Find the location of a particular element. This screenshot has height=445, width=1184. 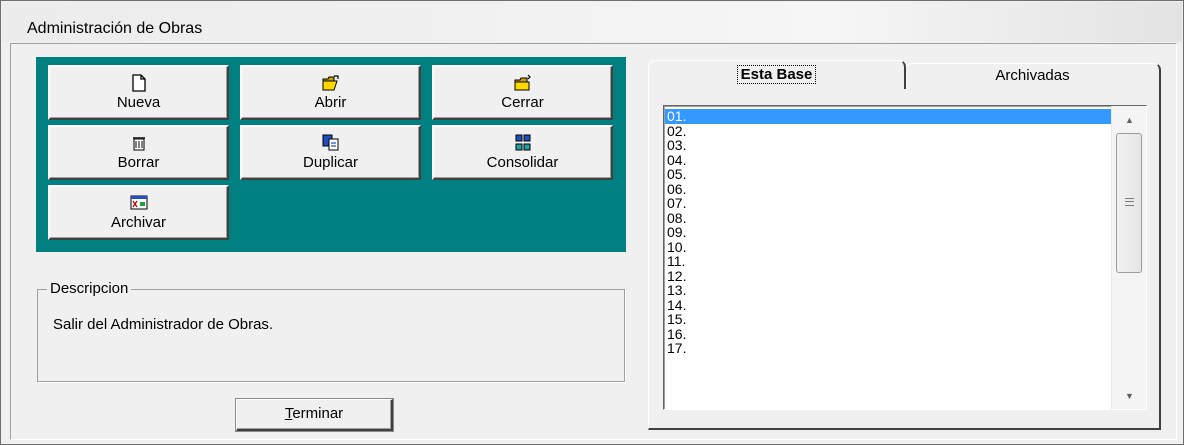

vertical-scrollbar: ▲ ▼ is located at coordinates (1128, 257).